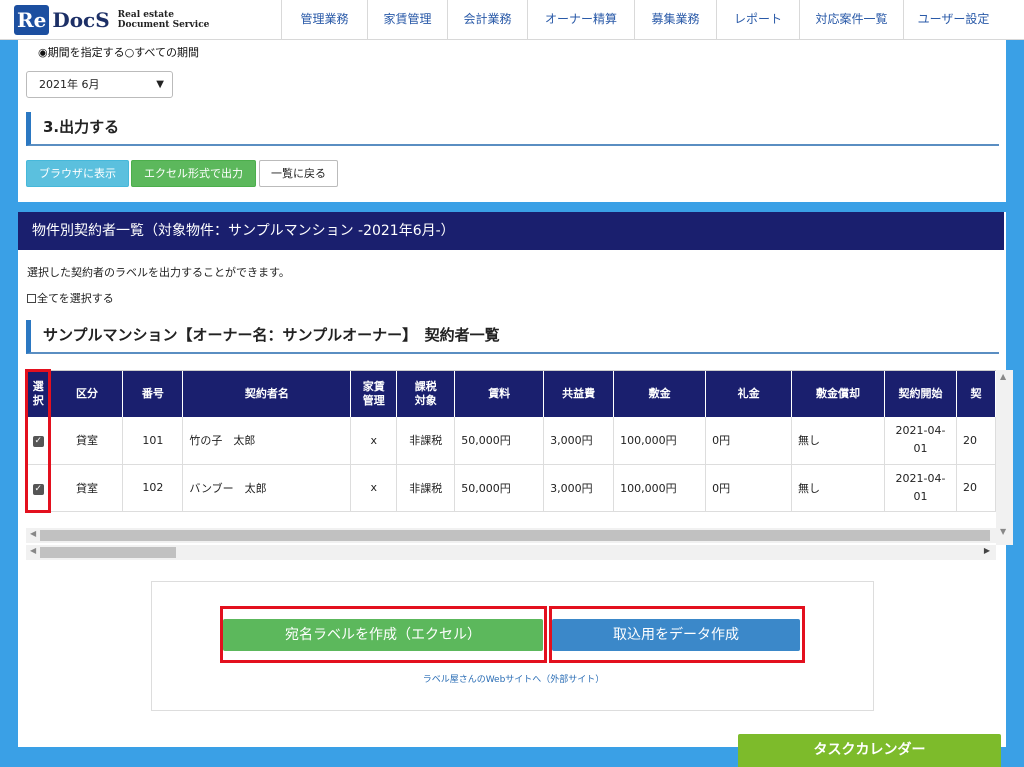 This screenshot has width=1024, height=767. I want to click on chevron-down-icon: ▼, so click(160, 84).